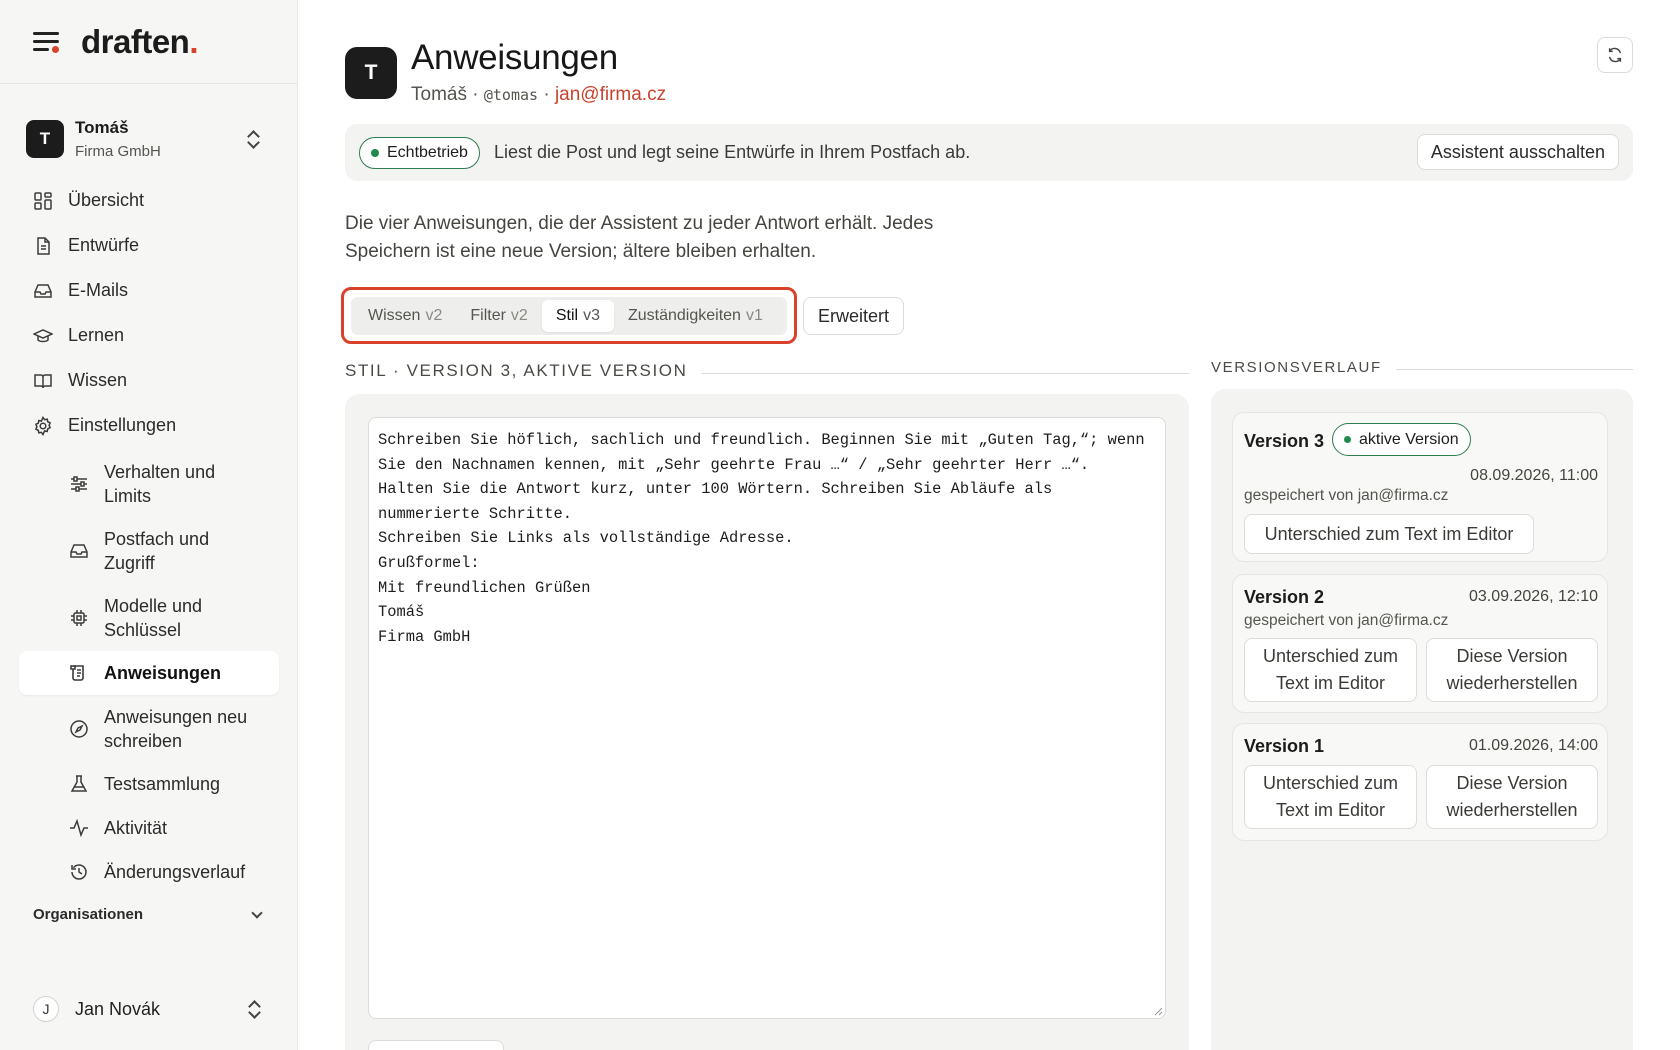 The image size is (1680, 1050). Describe the element at coordinates (122, 425) in the screenshot. I see `nav-label: Einstellungen` at that location.